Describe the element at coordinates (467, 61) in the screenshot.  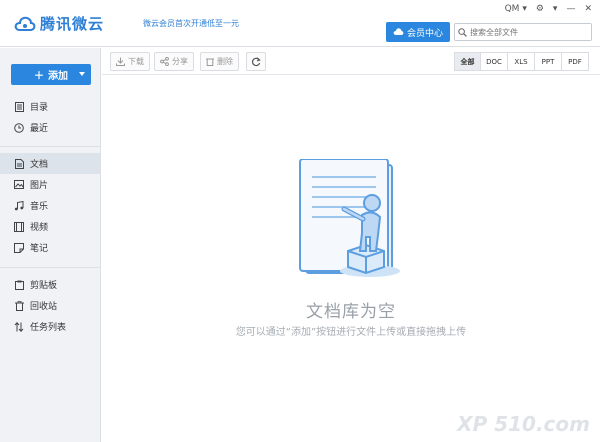
I see `filter-all: 全部` at that location.